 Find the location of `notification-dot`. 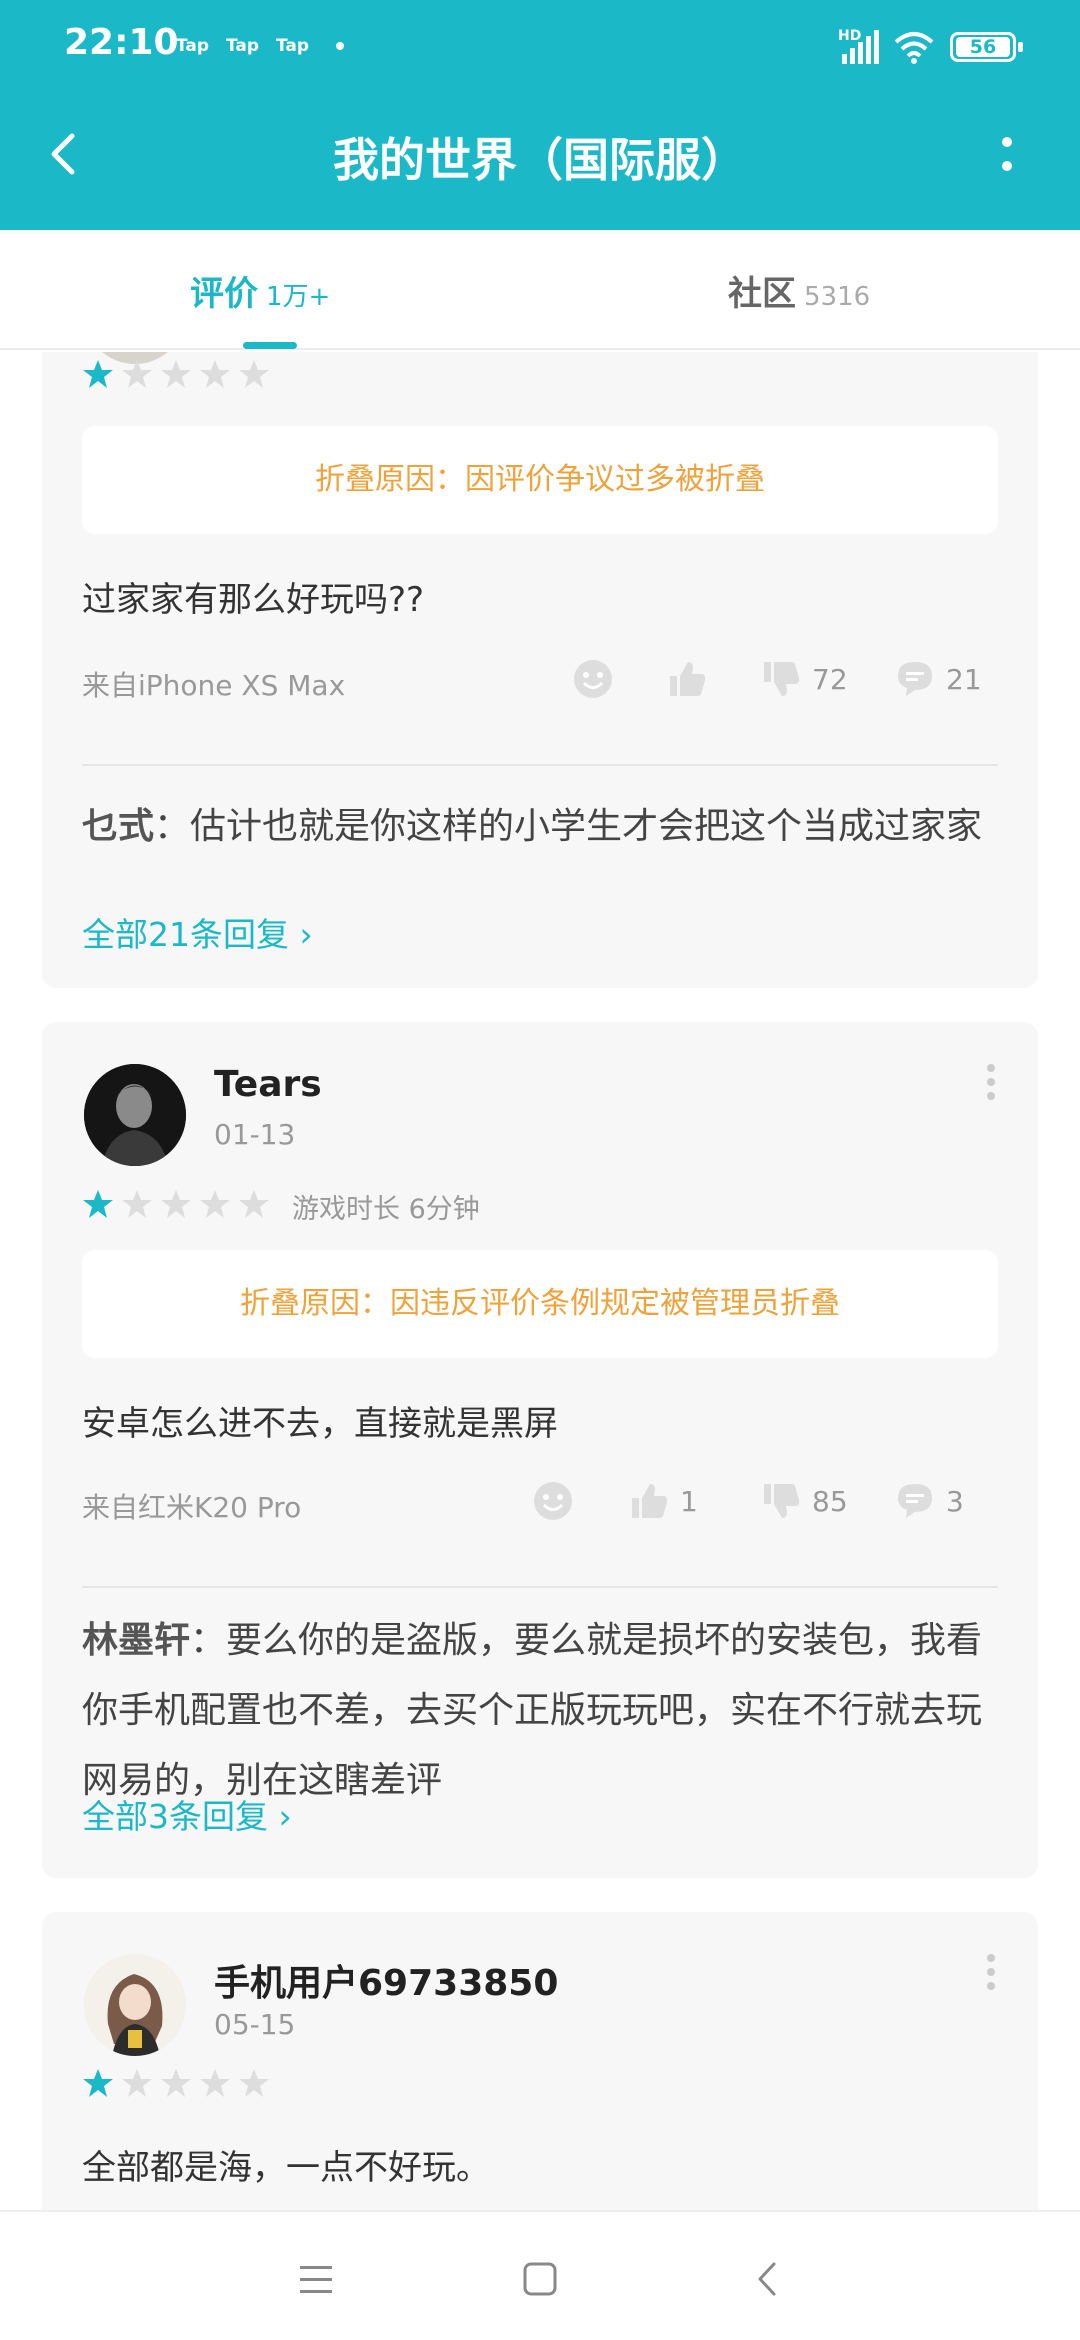

notification-dot is located at coordinates (340, 46).